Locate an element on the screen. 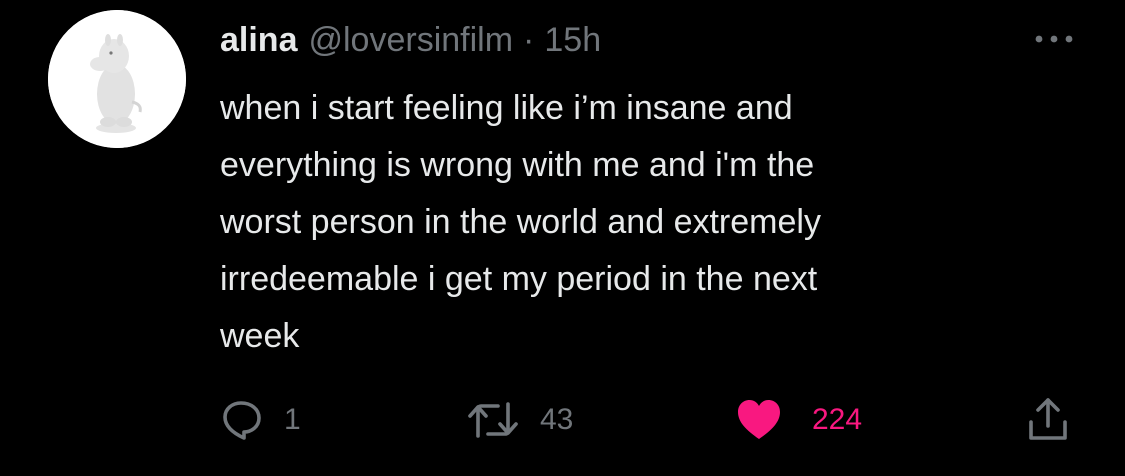 The width and height of the screenshot is (1125, 476). retweet-count: 43 is located at coordinates (557, 419).